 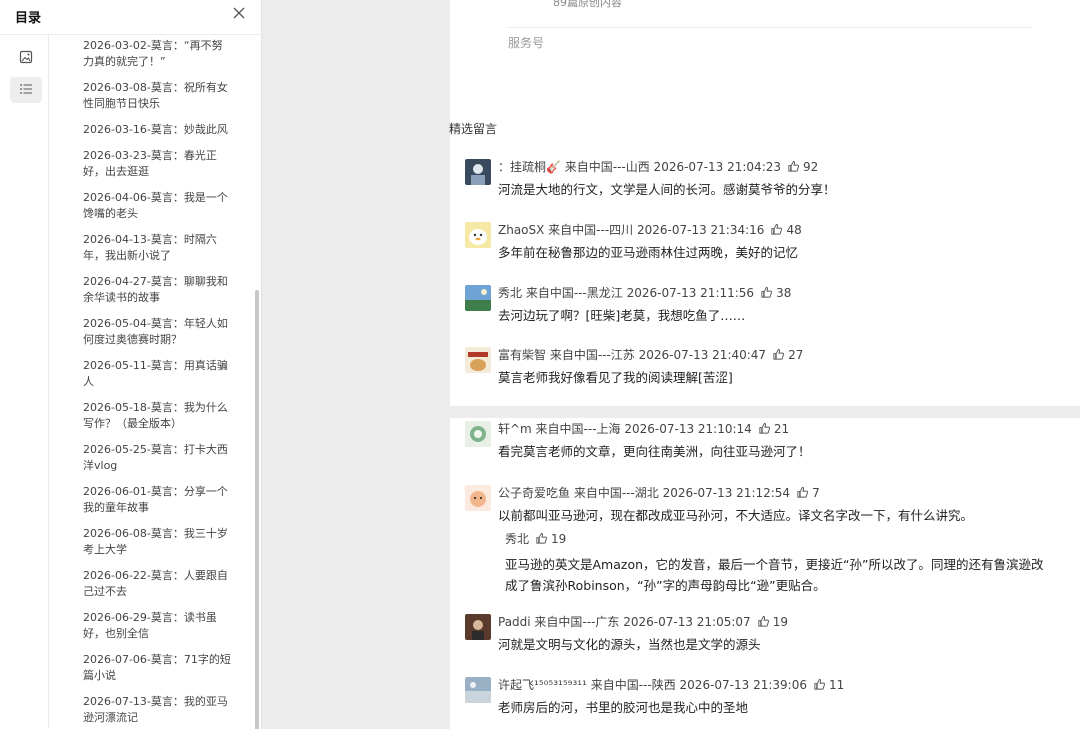 What do you see at coordinates (158, 584) in the screenshot?
I see `toc-item: 2026-06-22-莫言：人要跟自己过不去` at bounding box center [158, 584].